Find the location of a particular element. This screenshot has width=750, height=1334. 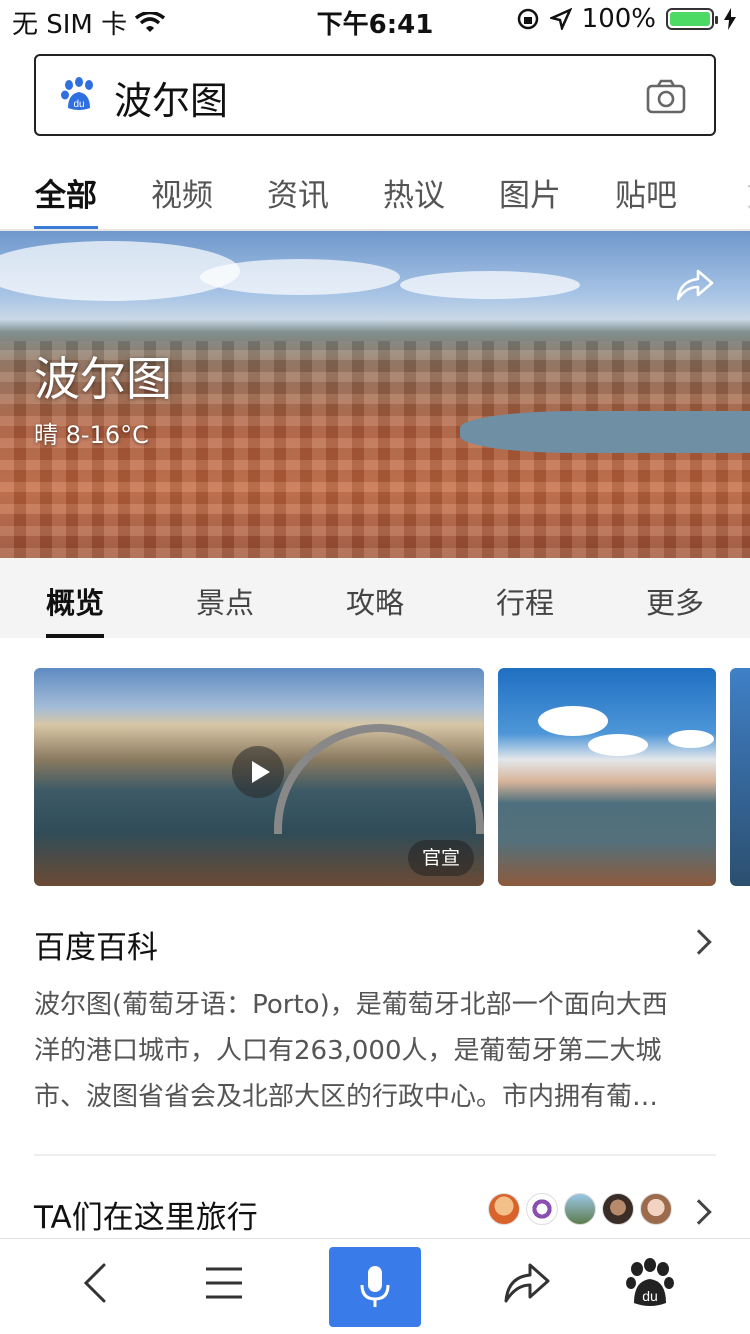

subtab-itinerary: 行程 is located at coordinates (525, 598).